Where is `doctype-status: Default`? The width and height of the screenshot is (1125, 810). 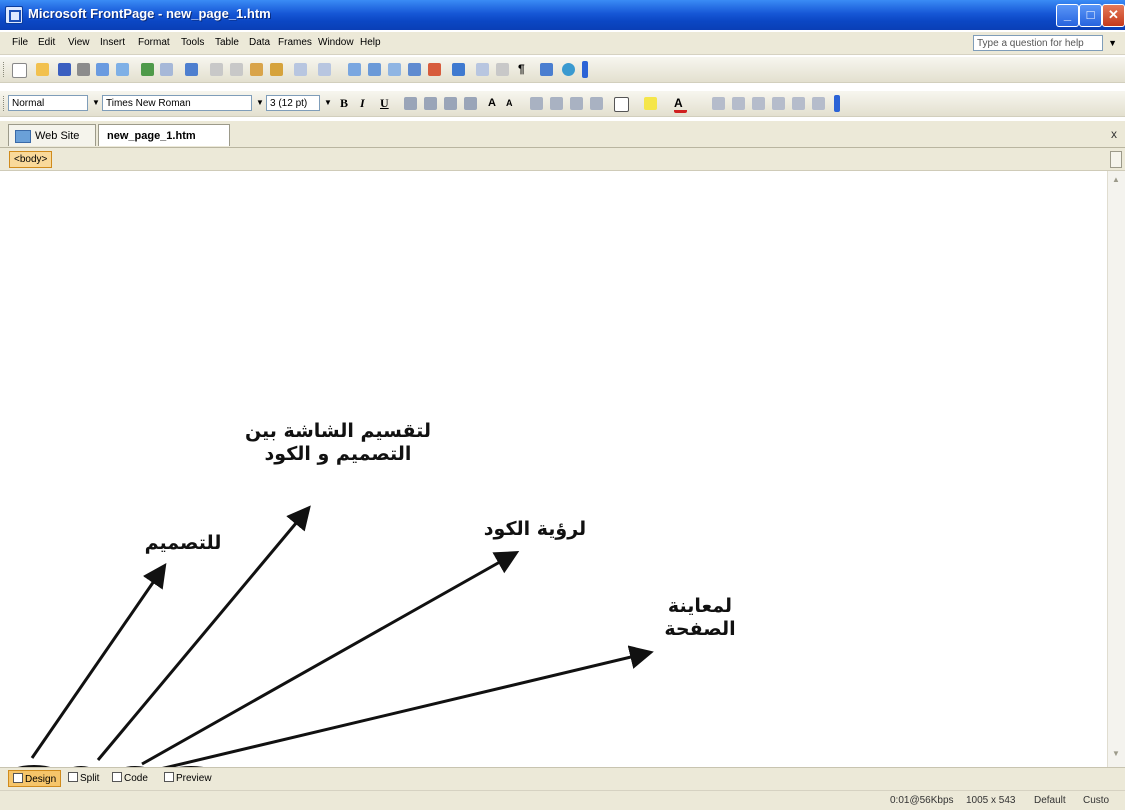 doctype-status: Default is located at coordinates (1050, 800).